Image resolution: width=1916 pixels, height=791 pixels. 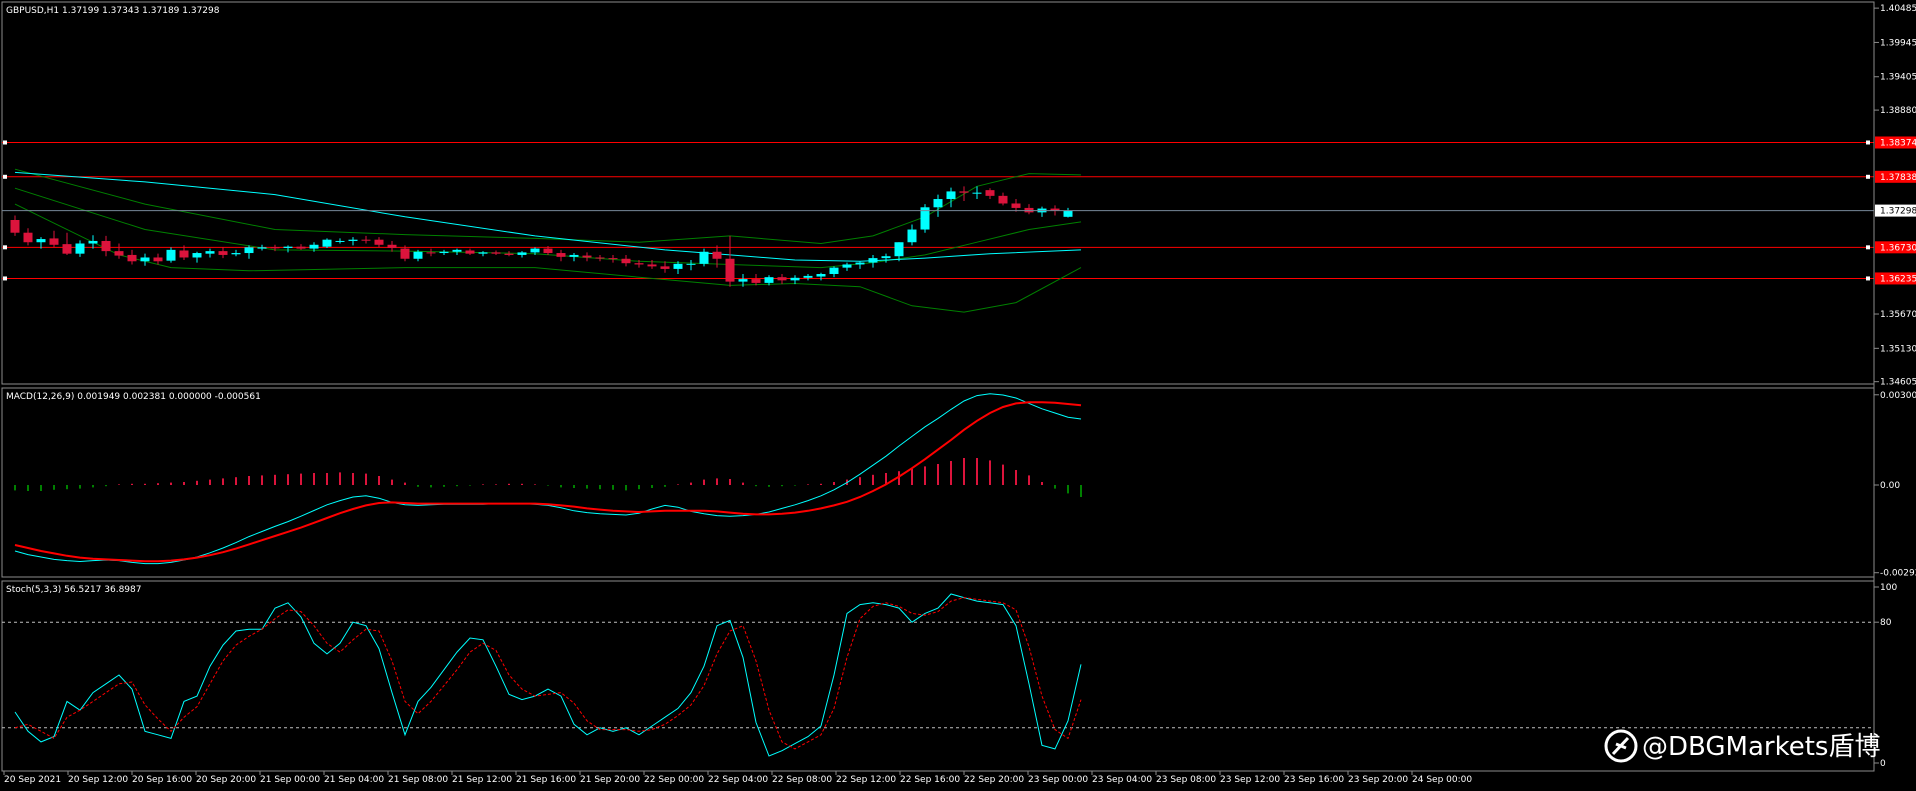 I want to click on price-tick-label: 1.34605, so click(x=1898, y=383).